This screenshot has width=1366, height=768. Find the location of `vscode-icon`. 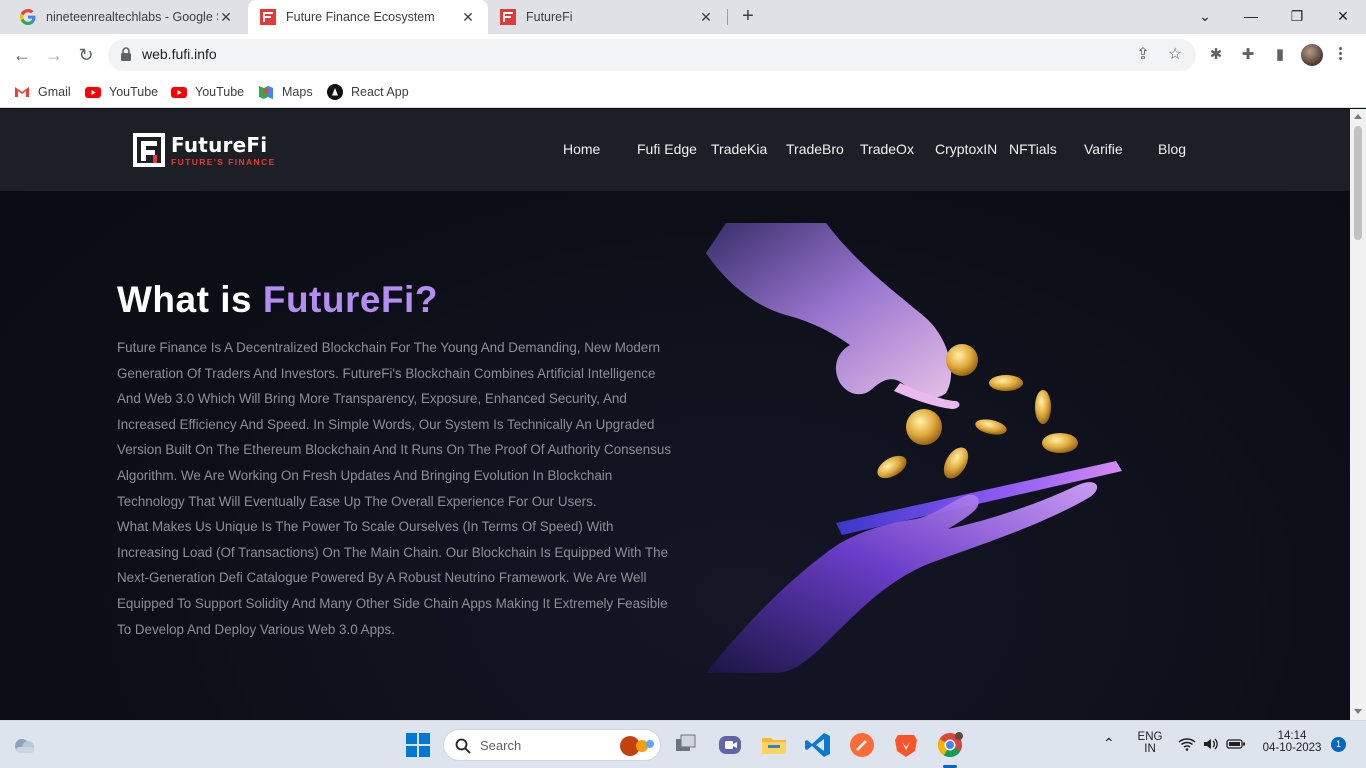

vscode-icon is located at coordinates (818, 745).